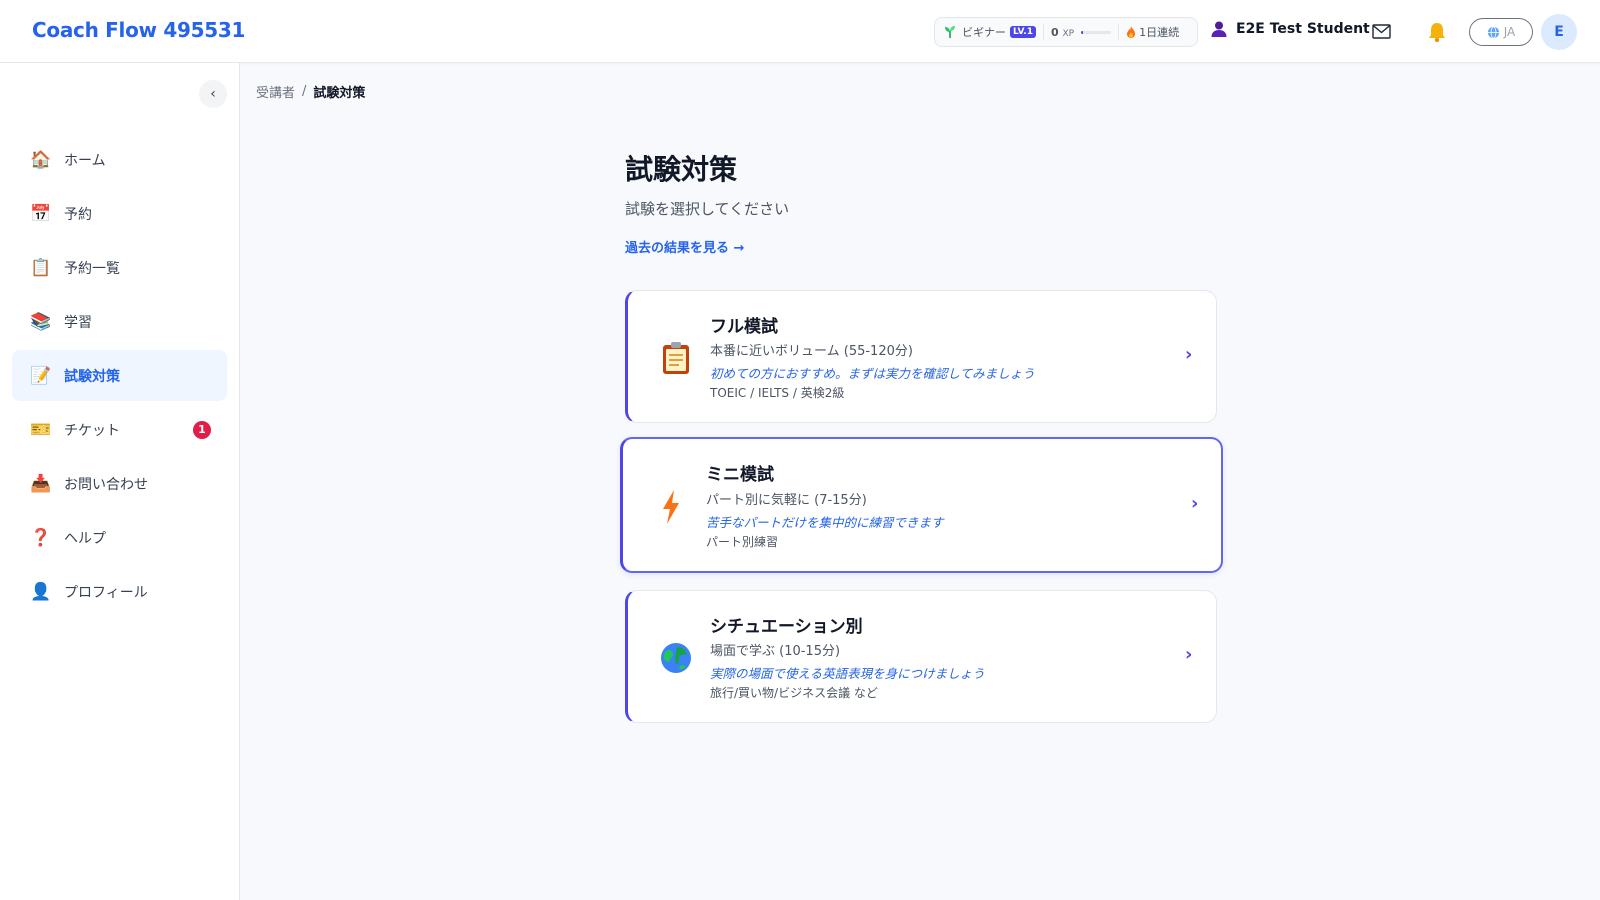  Describe the element at coordinates (339, 93) in the screenshot. I see `breadcrumb-current: 試験対策` at that location.